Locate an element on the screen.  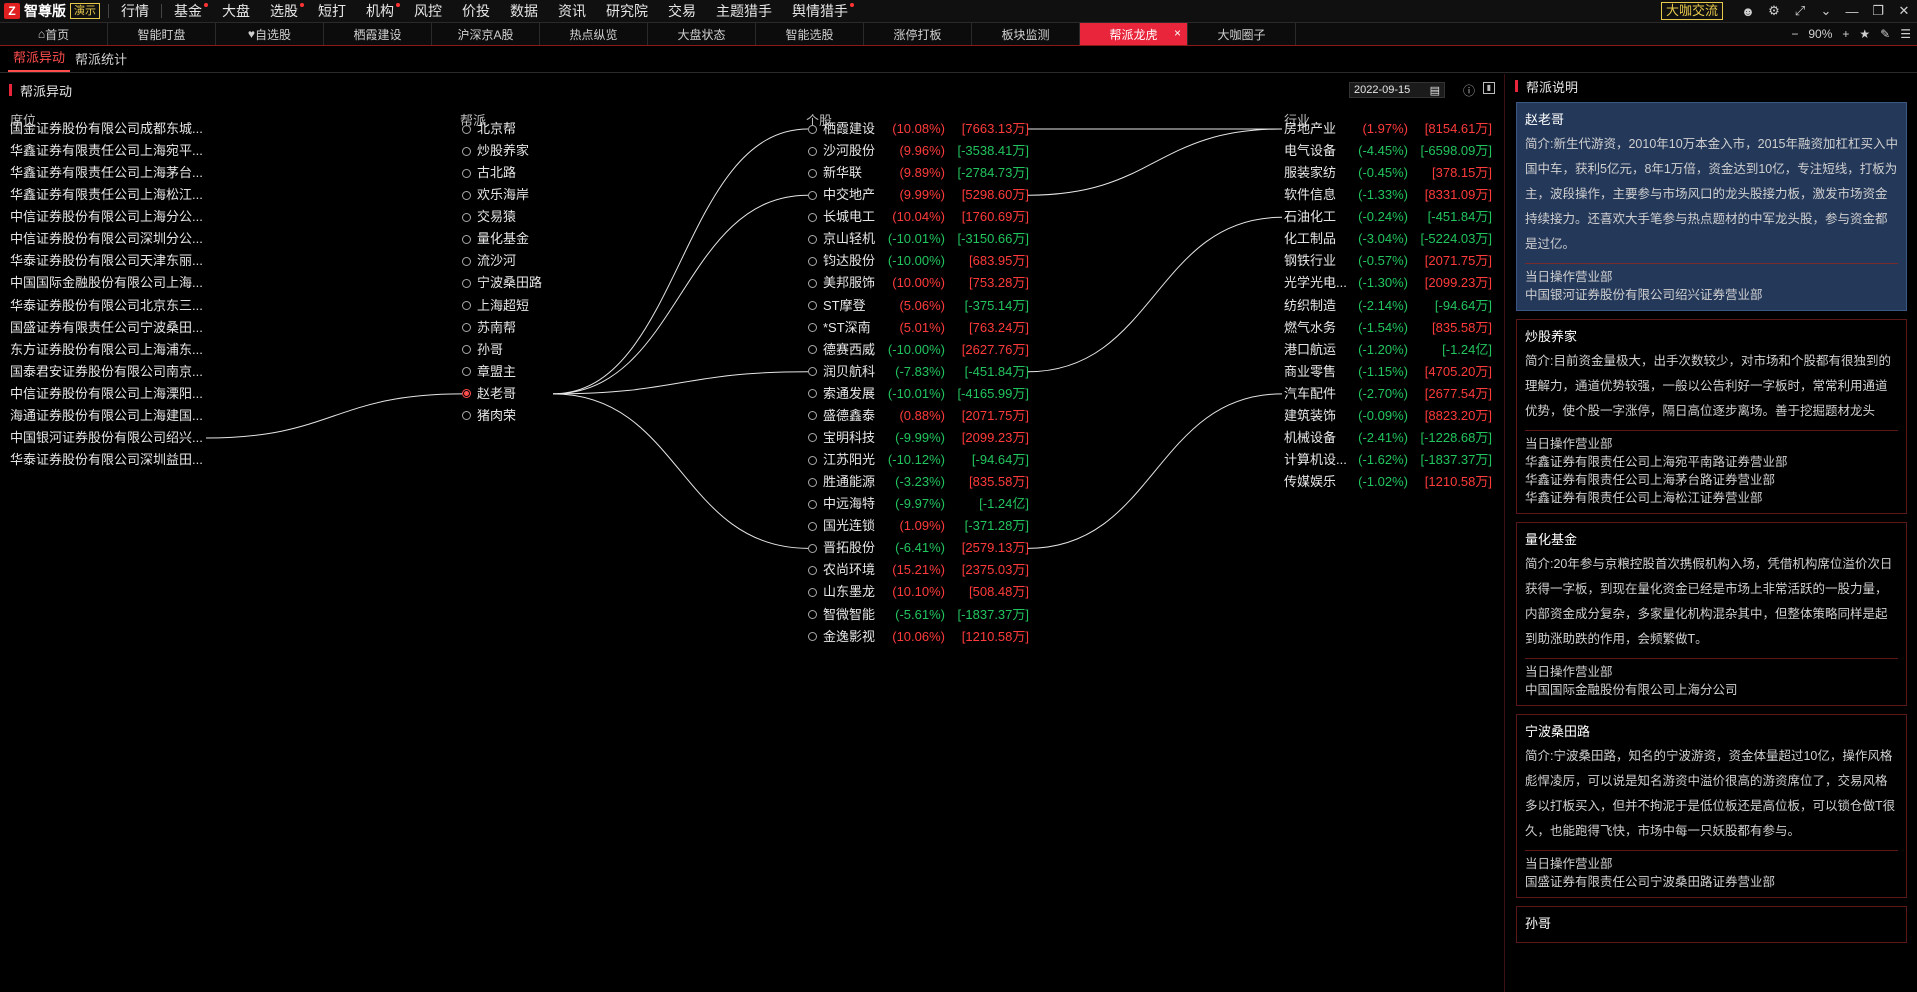
stock-row: *ST深南 (5.01%) [763.24万] is located at coordinates (918, 328).